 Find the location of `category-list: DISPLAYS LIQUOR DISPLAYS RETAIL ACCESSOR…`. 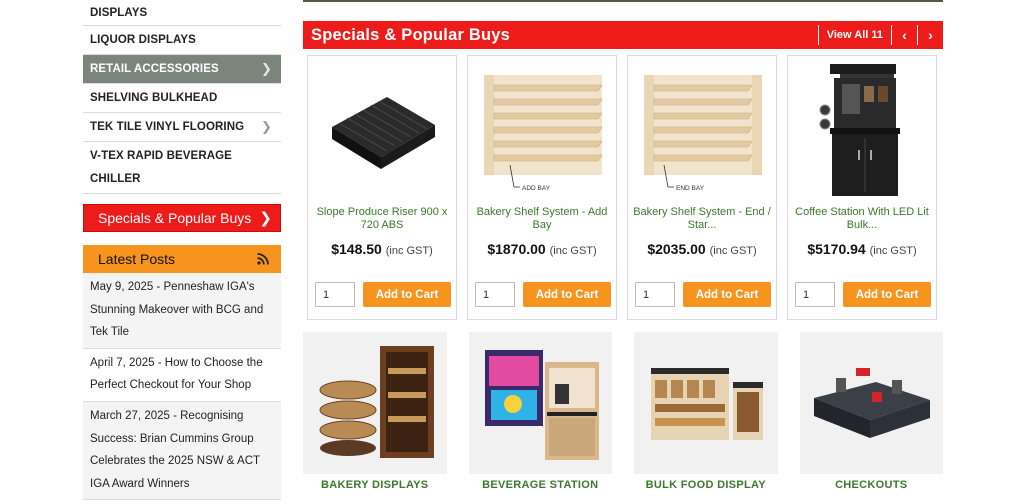

category-list: DISPLAYS LIQUOR DISPLAYS RETAIL ACCESSOR… is located at coordinates (182, 97).